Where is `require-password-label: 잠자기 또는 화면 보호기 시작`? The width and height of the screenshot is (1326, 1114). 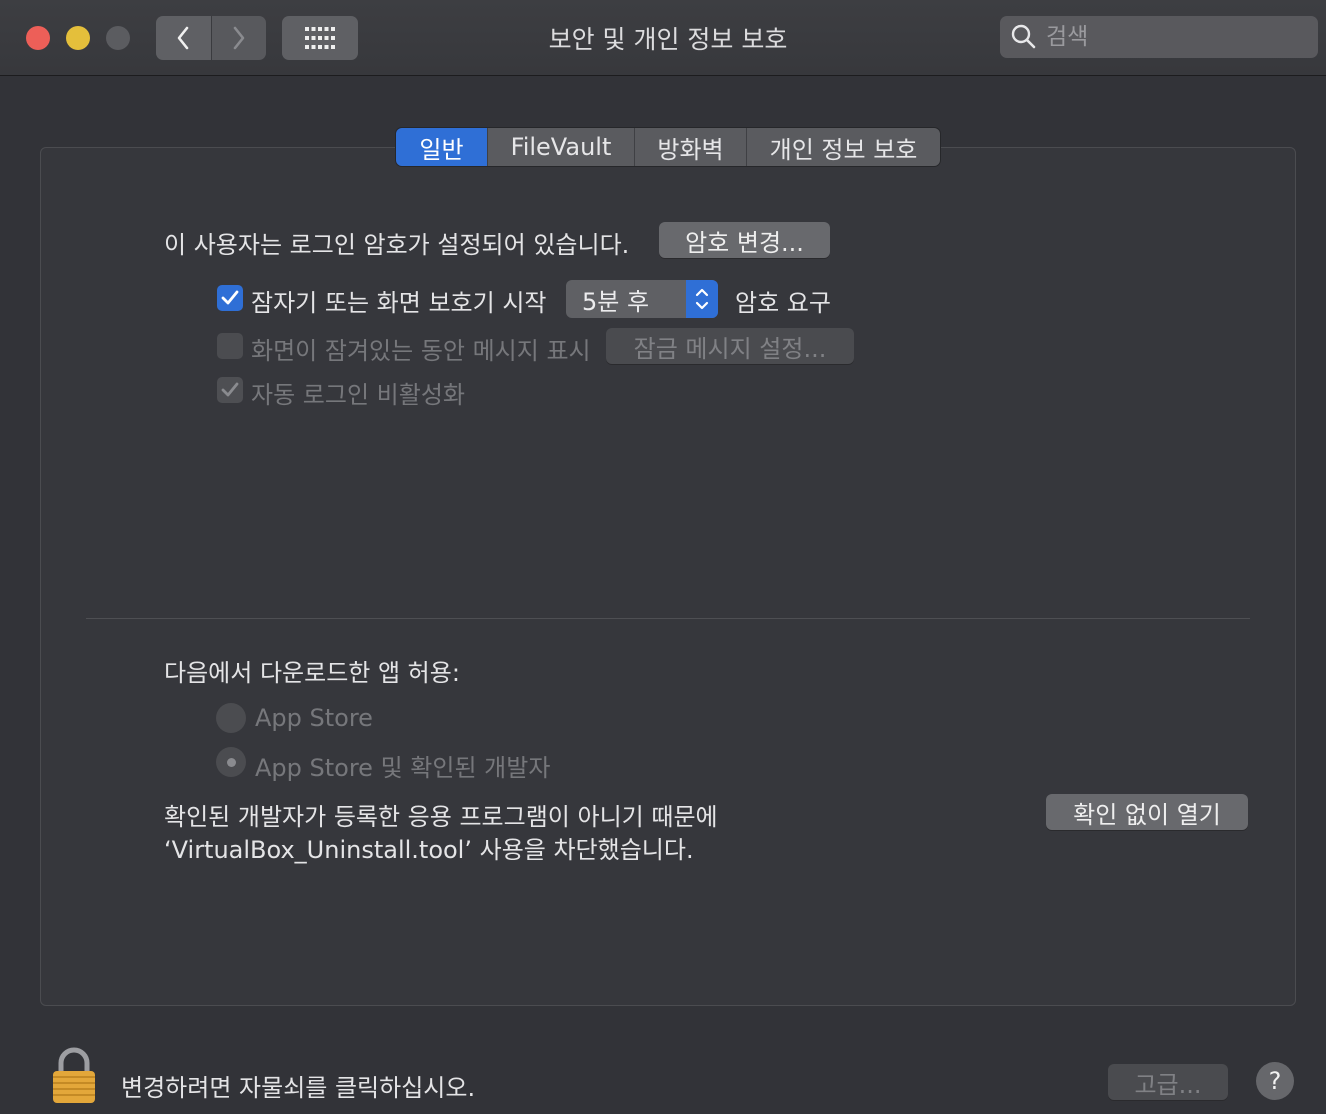 require-password-label: 잠자기 또는 화면 보호기 시작 is located at coordinates (399, 303).